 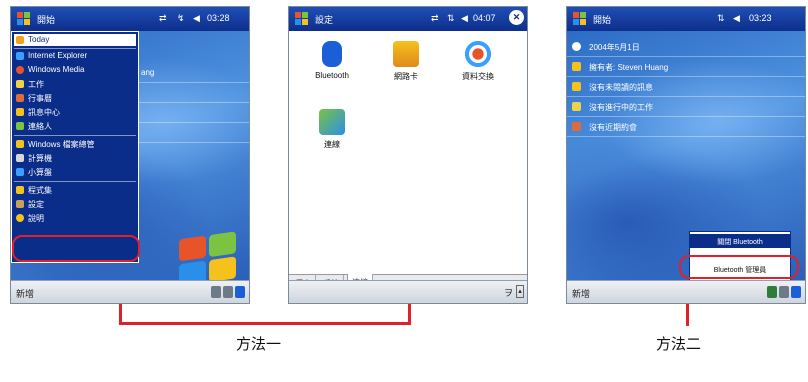 What do you see at coordinates (76, 248) in the screenshot?
I see `highlight-ring-settings` at bounding box center [76, 248].